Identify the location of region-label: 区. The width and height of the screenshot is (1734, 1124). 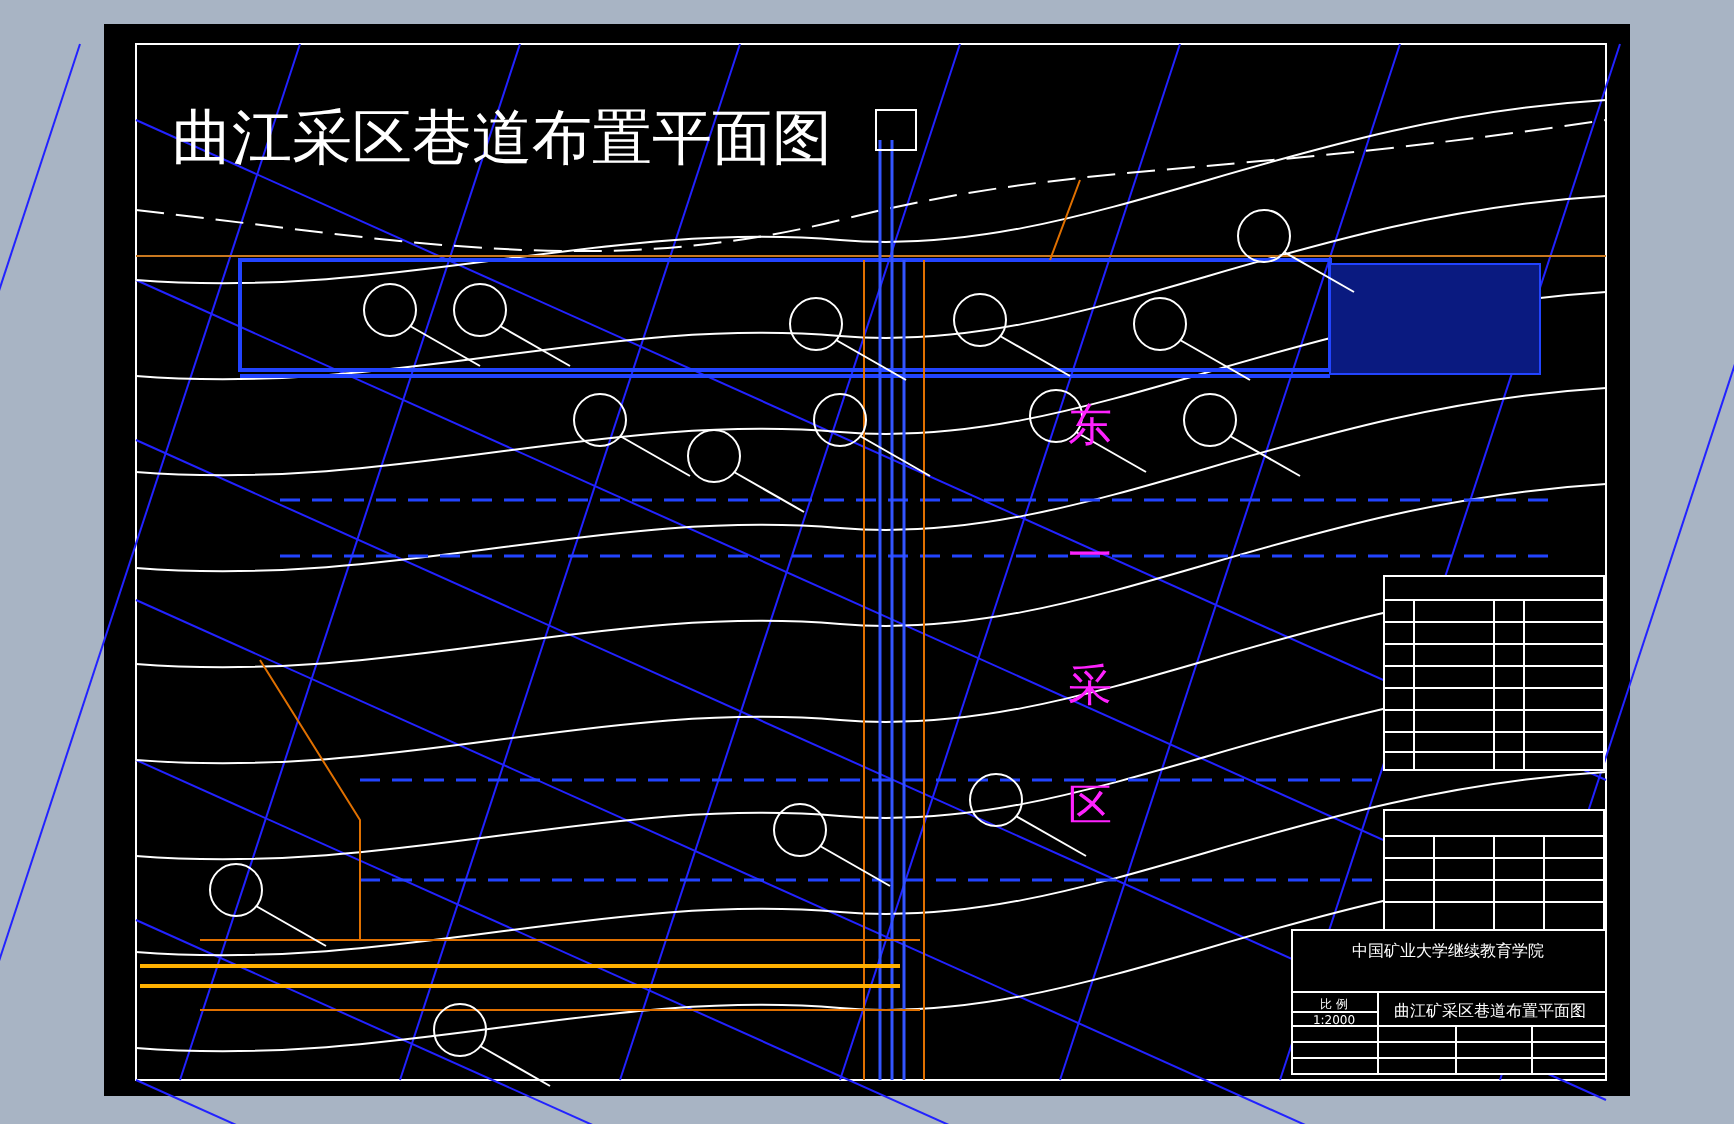
(1090, 807).